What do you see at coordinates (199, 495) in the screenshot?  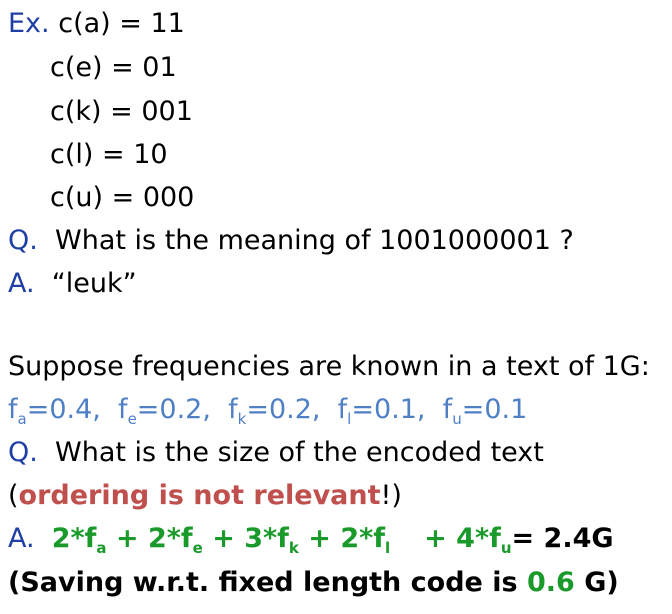 I see `ordering-note-highlight: ordering is not relevant` at bounding box center [199, 495].